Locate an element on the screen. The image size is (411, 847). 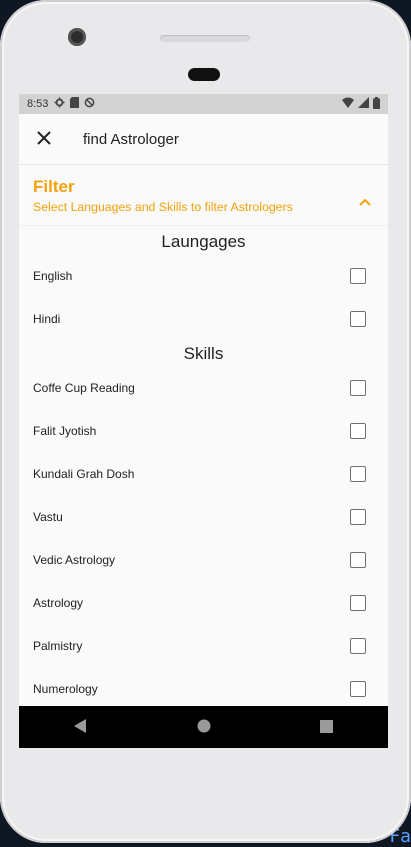
battery-icon is located at coordinates (376, 104).